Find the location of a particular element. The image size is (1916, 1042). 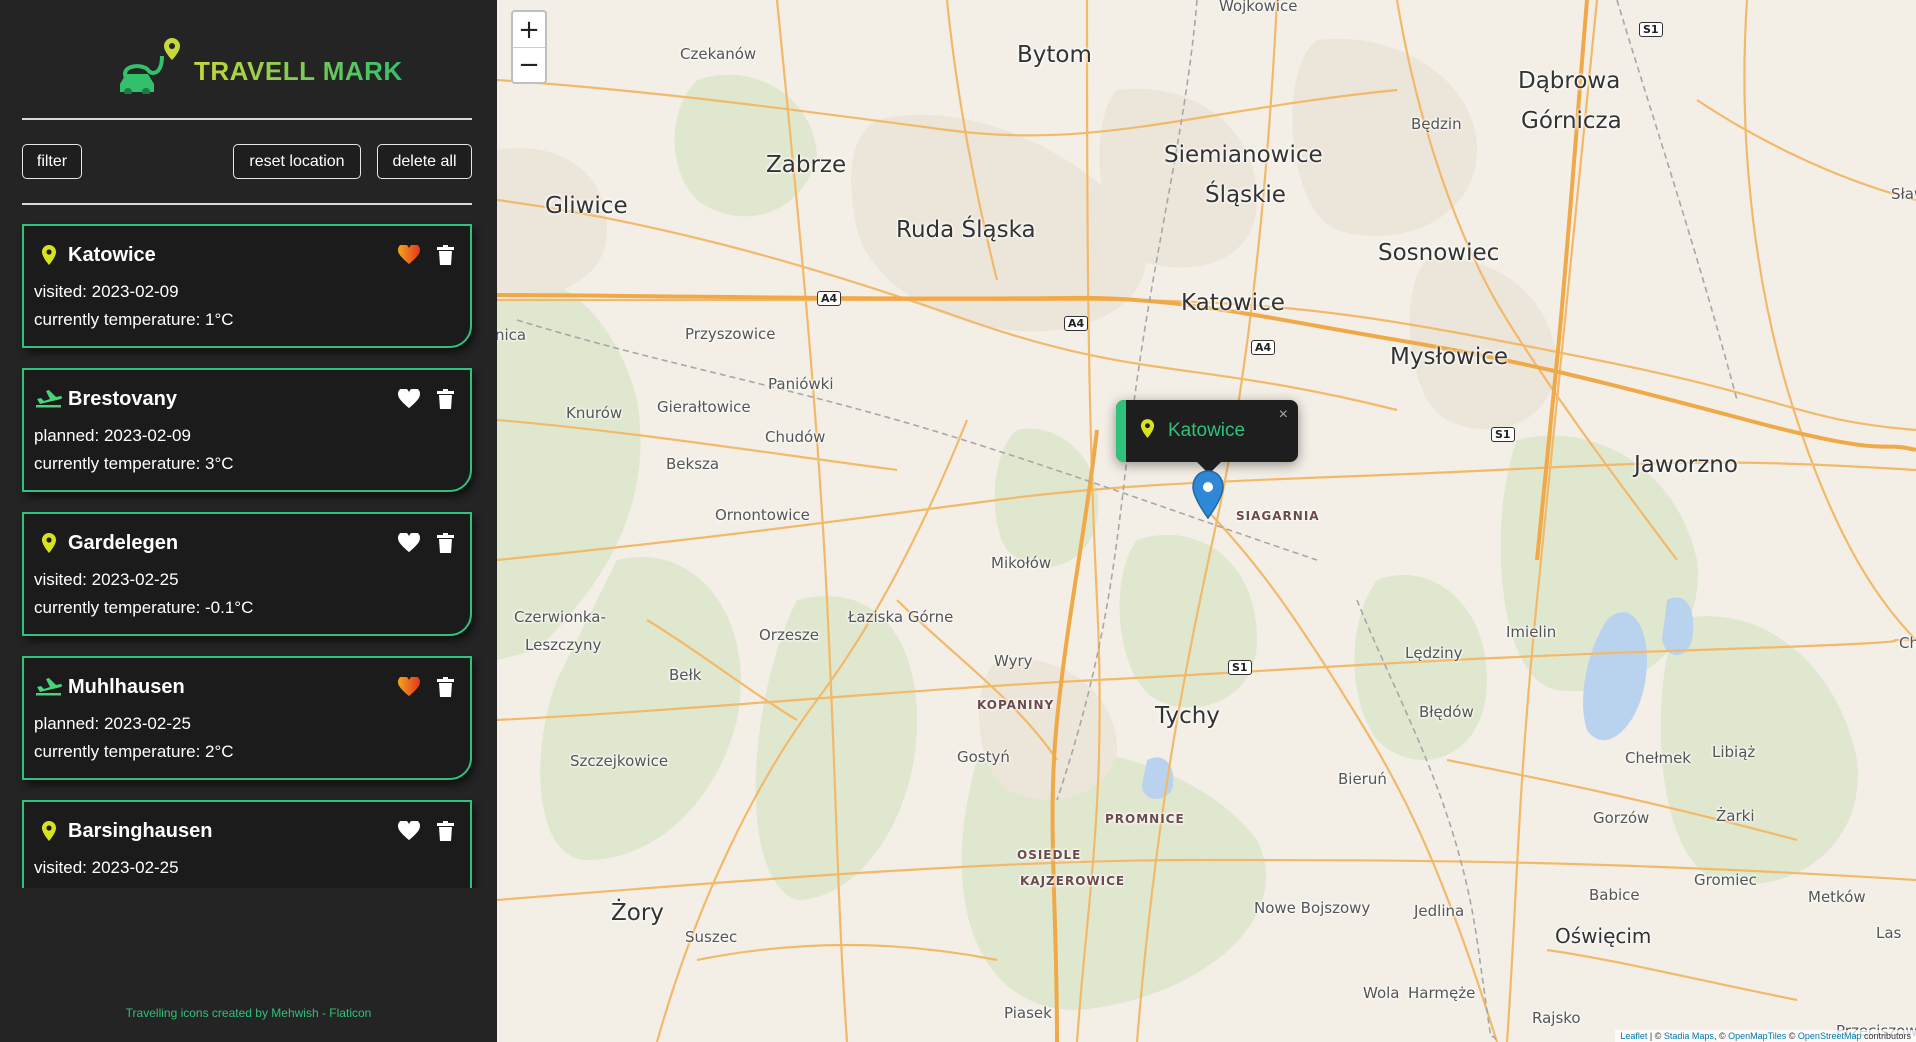

map-marker-icon is located at coordinates (1208, 497).